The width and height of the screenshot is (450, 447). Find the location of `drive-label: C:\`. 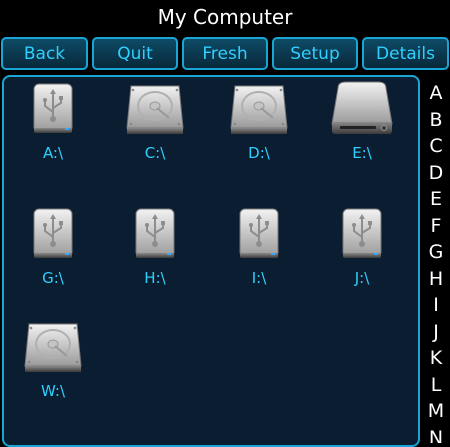

drive-label: C:\ is located at coordinates (155, 153).